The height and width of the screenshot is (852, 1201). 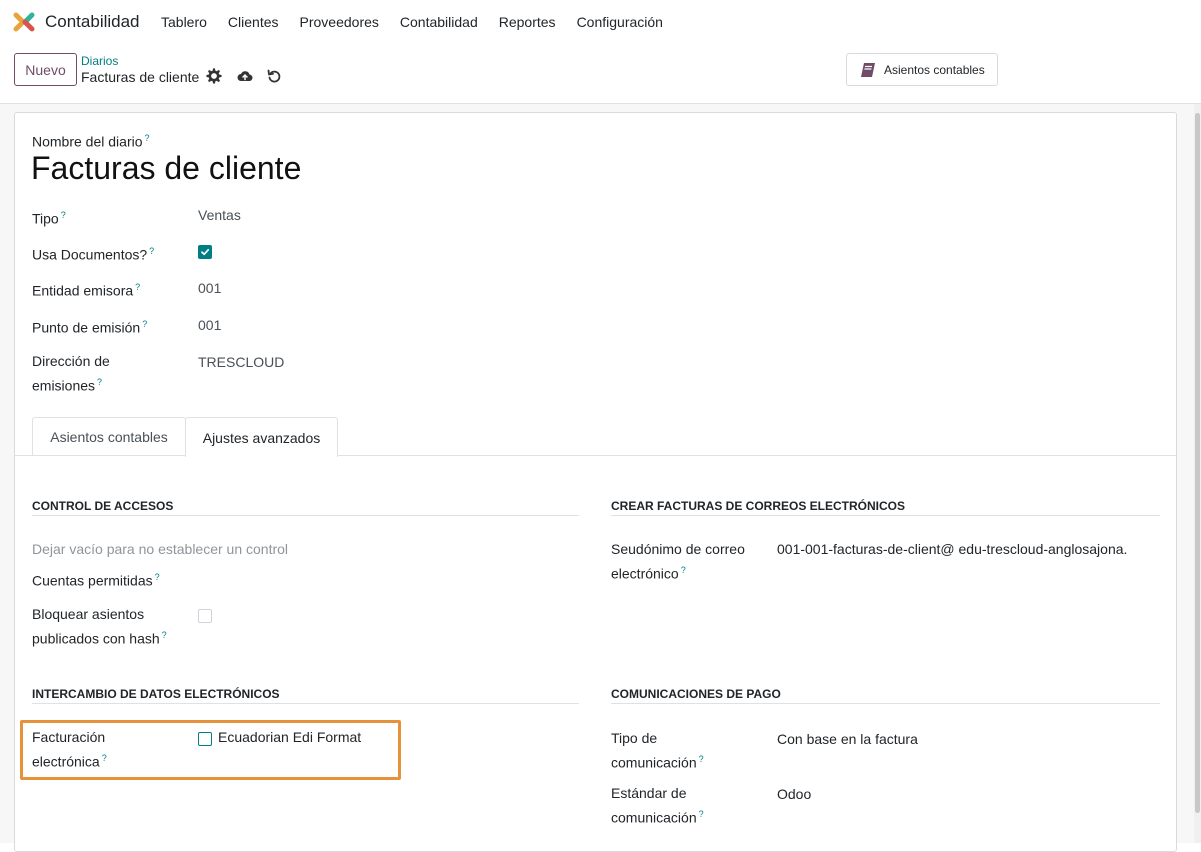 I want to click on section-title-access-control: CONTROL DE ACCESOS, so click(x=103, y=506).